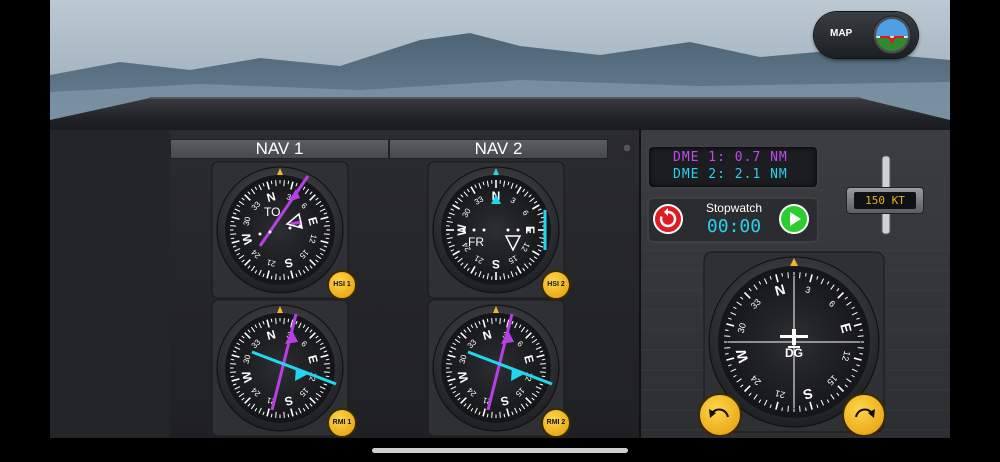 This screenshot has width=1000, height=462. Describe the element at coordinates (556, 285) in the screenshot. I see `hsi2-button: HSI 2` at that location.